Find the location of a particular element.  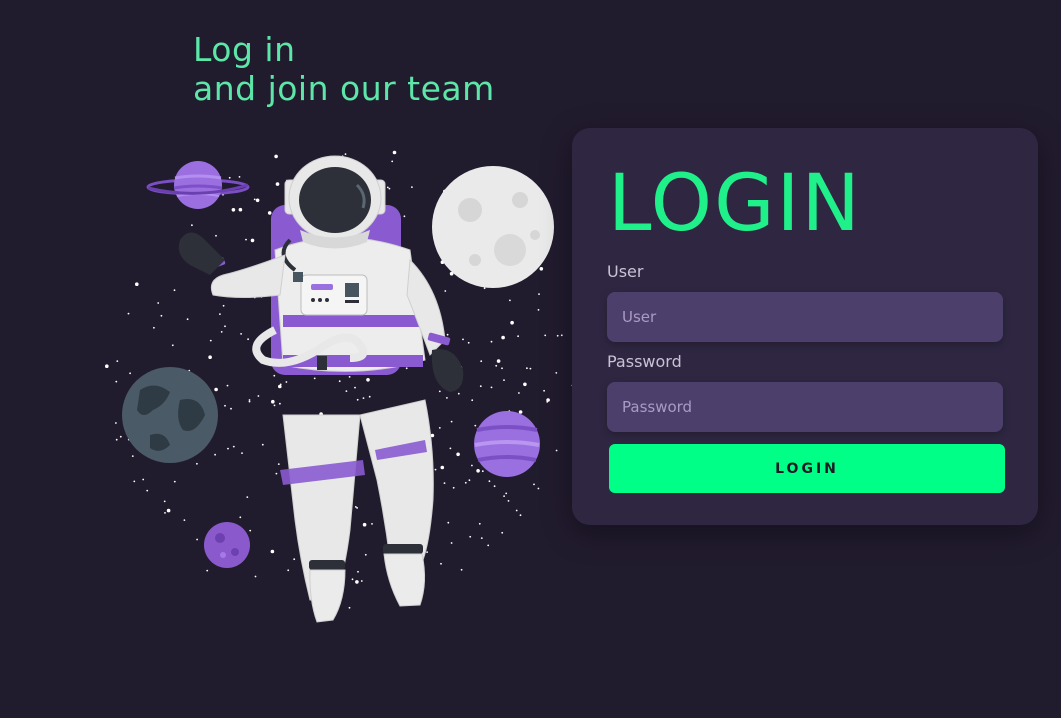

moon-icon is located at coordinates (493, 227).